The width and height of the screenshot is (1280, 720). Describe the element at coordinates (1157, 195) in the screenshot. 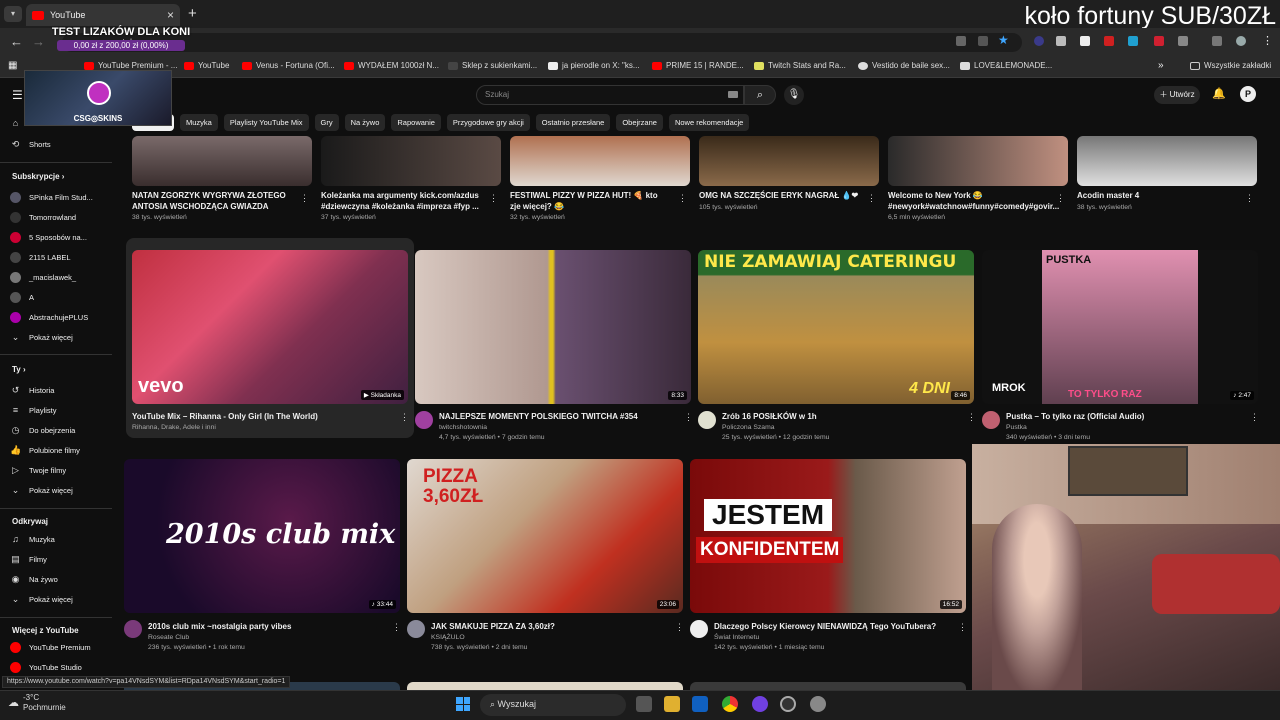

I see `video-title: Acodin master 4` at that location.